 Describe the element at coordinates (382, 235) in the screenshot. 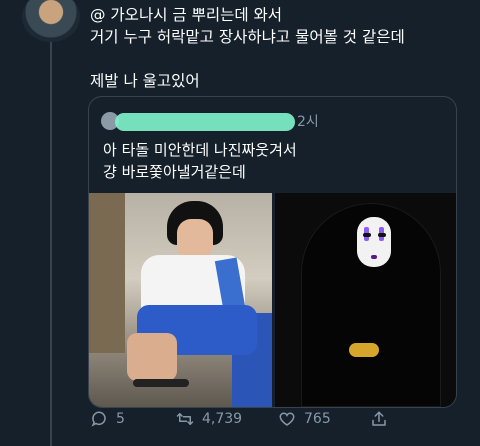

I see `noface-eye-right` at that location.